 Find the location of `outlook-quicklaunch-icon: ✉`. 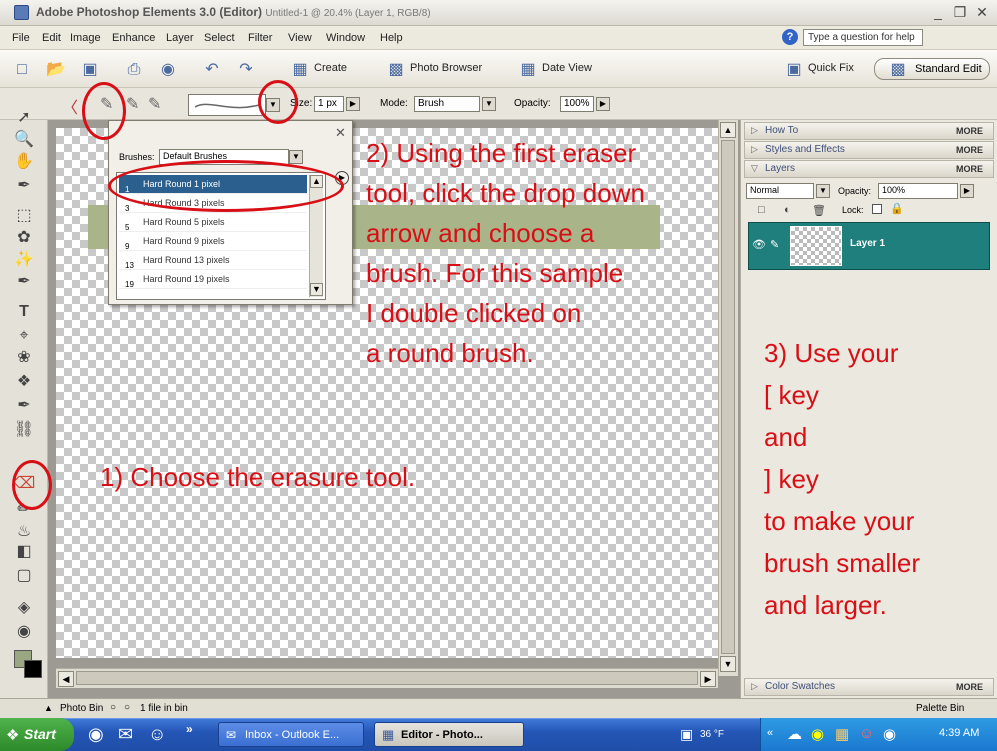

outlook-quicklaunch-icon: ✉ is located at coordinates (125, 734).